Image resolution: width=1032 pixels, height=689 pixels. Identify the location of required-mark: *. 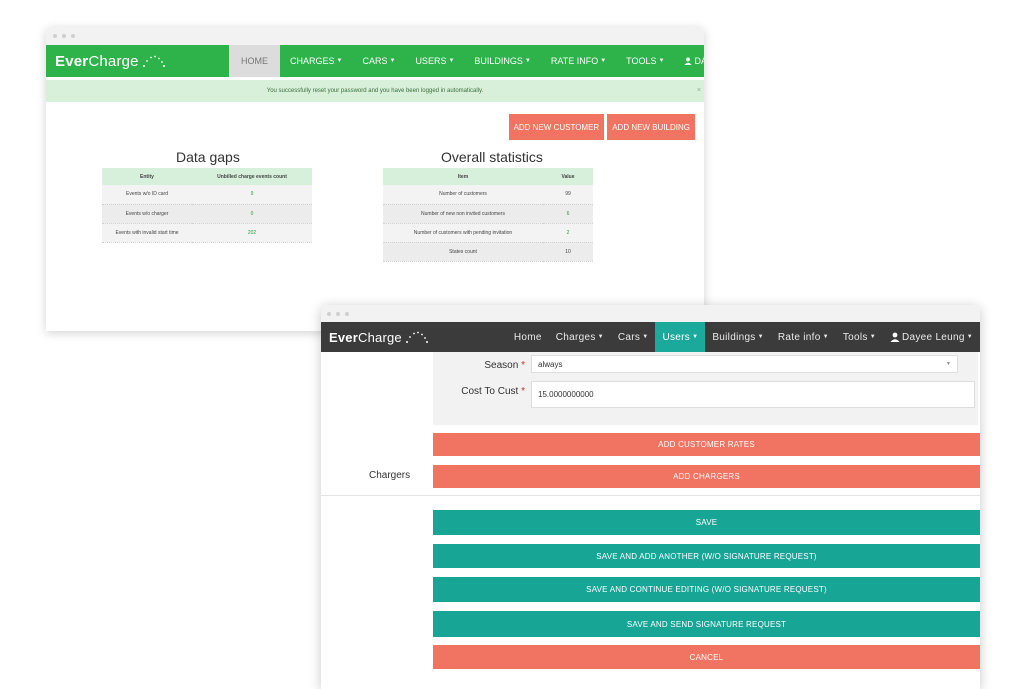
(523, 391).